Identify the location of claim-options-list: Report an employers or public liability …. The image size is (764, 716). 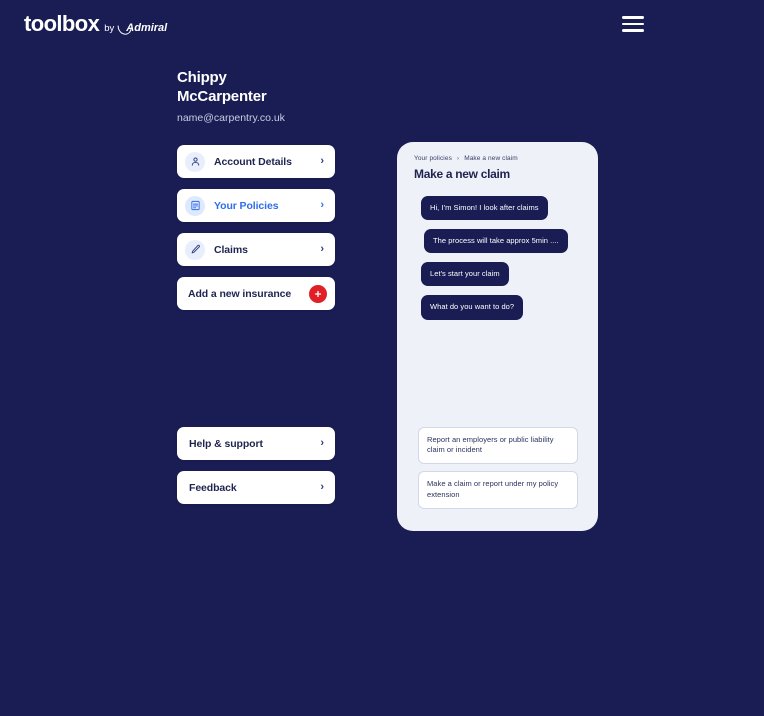
(498, 467).